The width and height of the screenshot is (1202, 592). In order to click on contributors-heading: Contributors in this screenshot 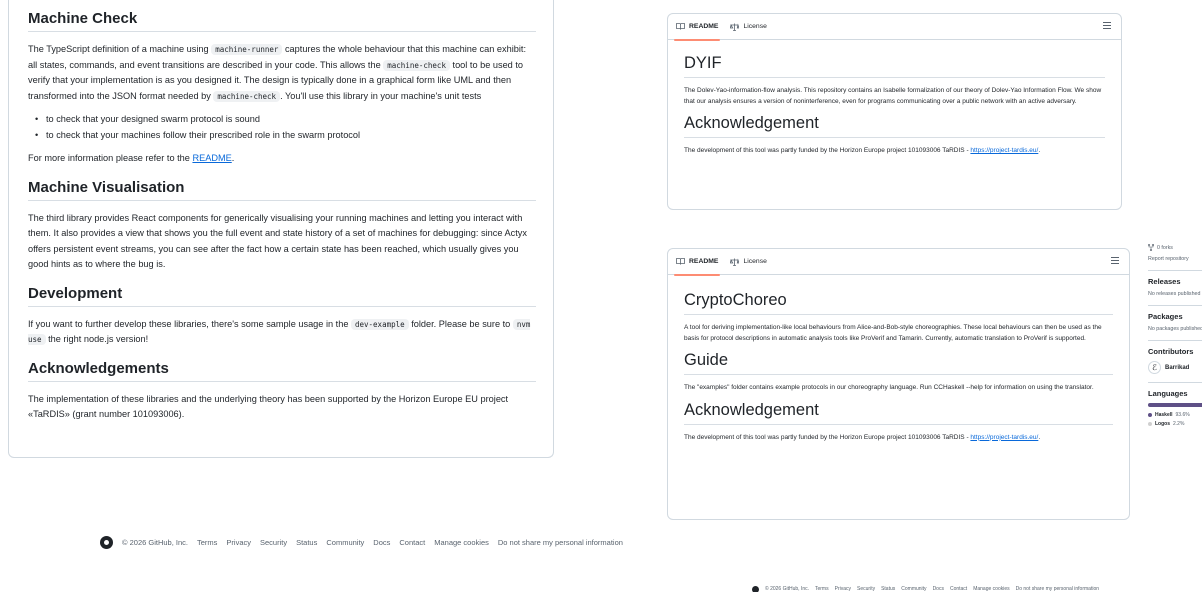, I will do `click(1175, 351)`.